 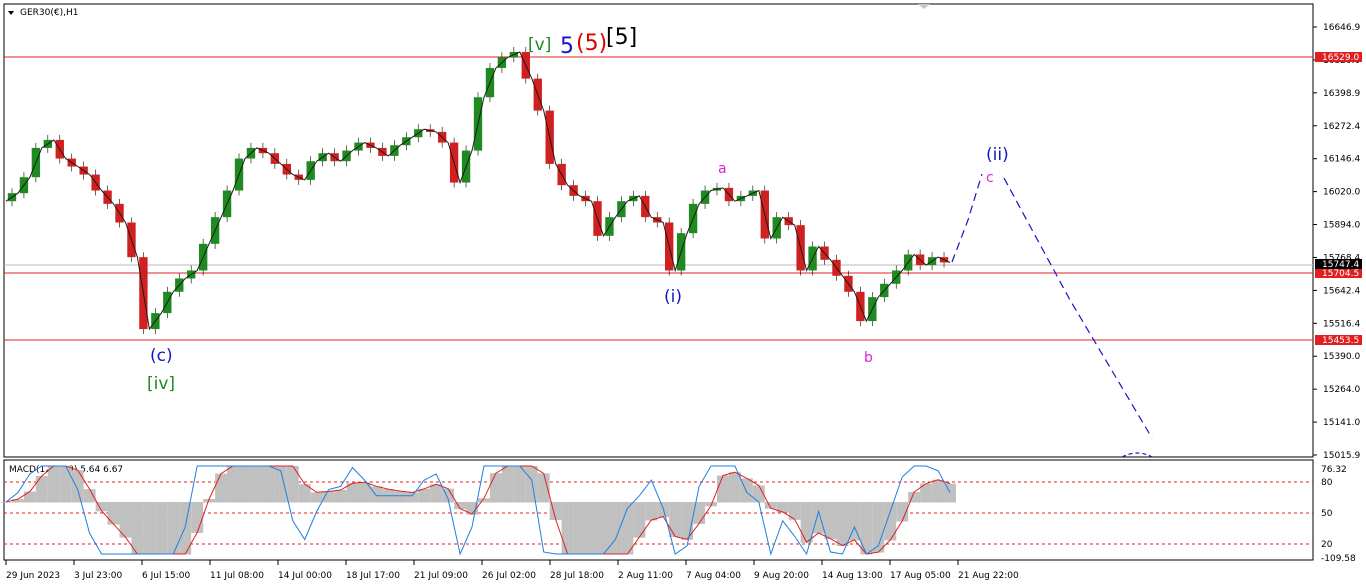 I want to click on symbol-label: GER30(€),H1, so click(x=49, y=13).